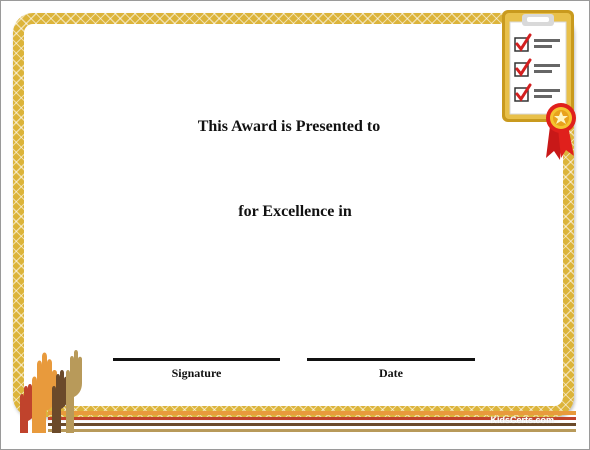 The height and width of the screenshot is (450, 590). What do you see at coordinates (391, 373) in the screenshot?
I see `date-label: Date` at bounding box center [391, 373].